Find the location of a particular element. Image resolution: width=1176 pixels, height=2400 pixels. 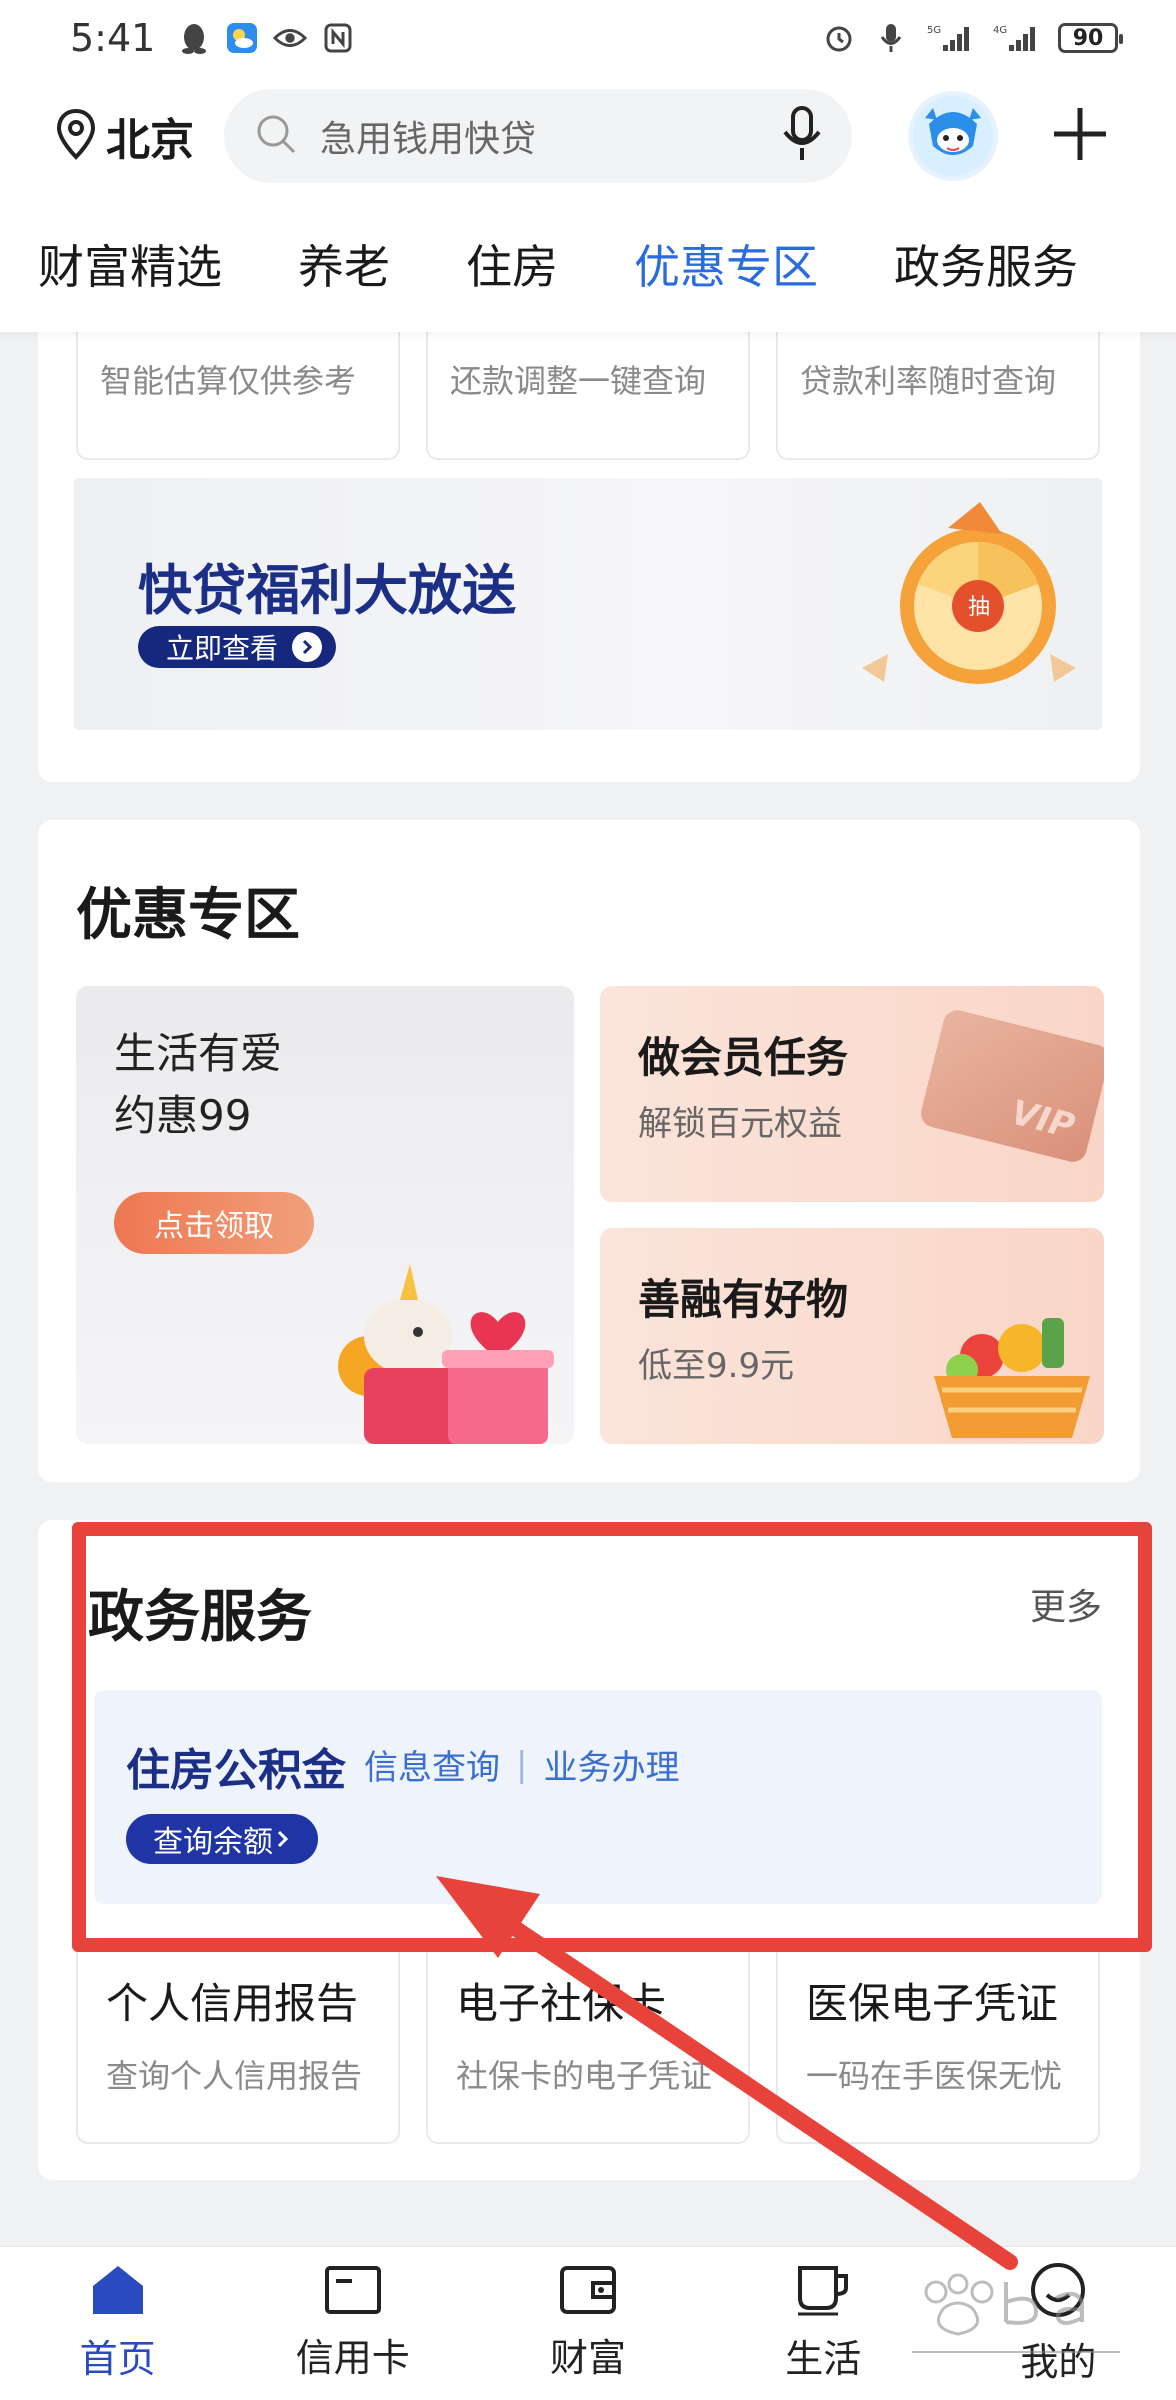

shop-goods-card: 善融有好物 低至9.9元 is located at coordinates (852, 1336).